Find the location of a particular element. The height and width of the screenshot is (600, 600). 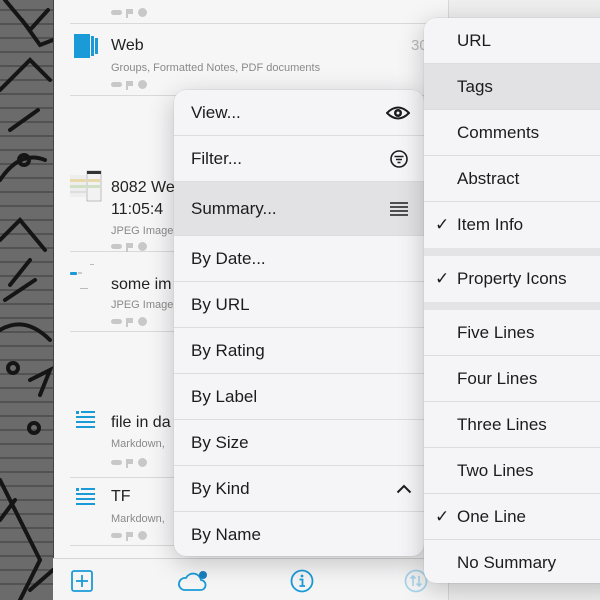

eye-icon is located at coordinates (398, 113).